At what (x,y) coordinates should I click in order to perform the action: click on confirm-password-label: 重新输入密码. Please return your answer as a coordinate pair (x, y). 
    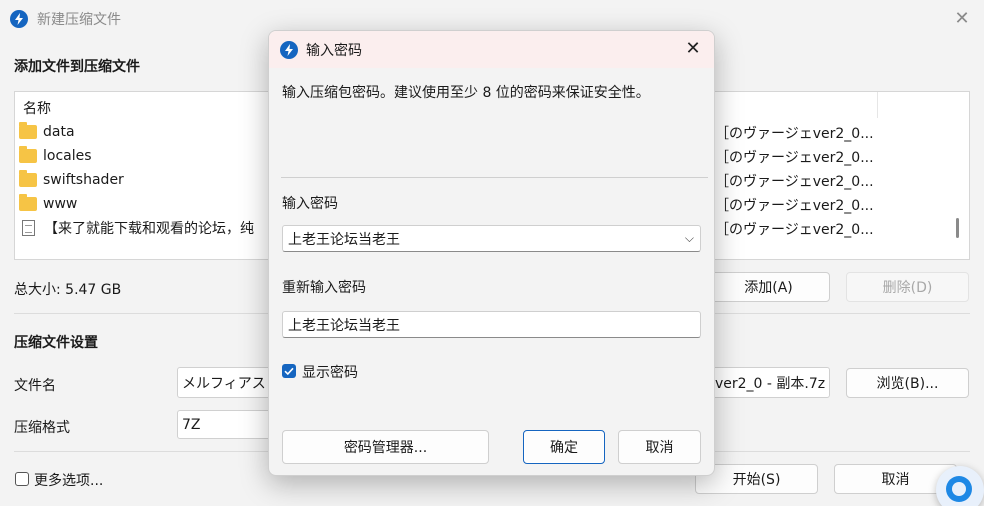
    Looking at the image, I should click on (324, 288).